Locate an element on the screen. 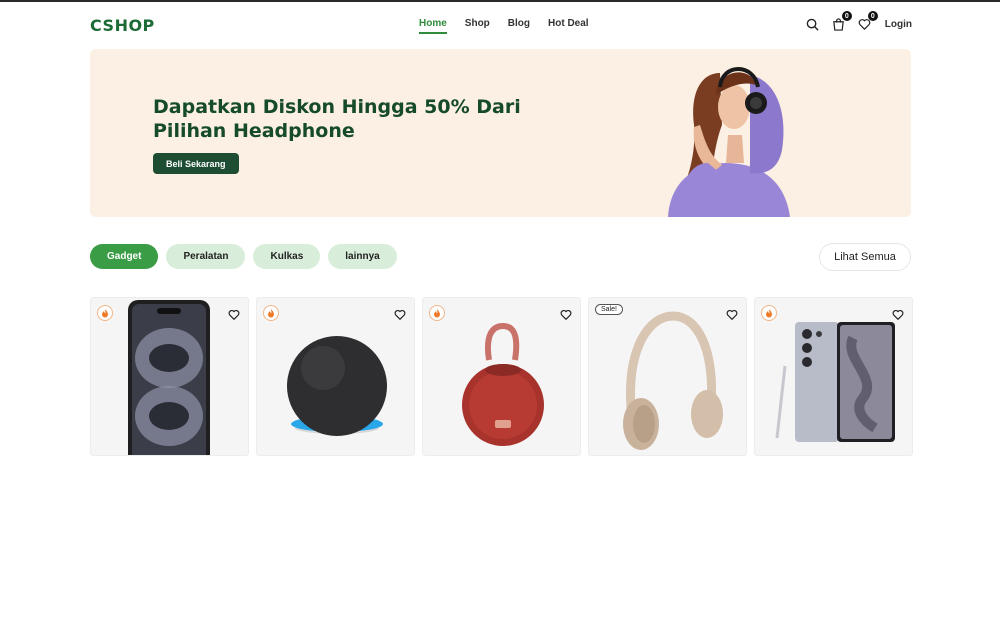 The width and height of the screenshot is (1000, 625). header: CSHOP Home Shop Blog Hot Deal 0 0 Login is located at coordinates (501, 25).